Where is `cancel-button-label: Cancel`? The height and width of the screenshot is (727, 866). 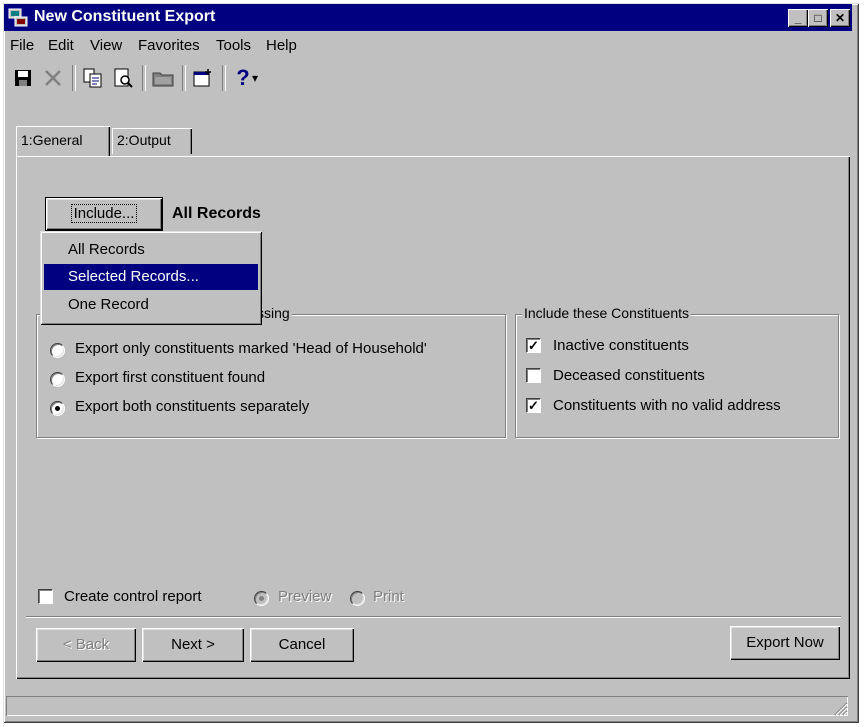 cancel-button-label: Cancel is located at coordinates (302, 644).